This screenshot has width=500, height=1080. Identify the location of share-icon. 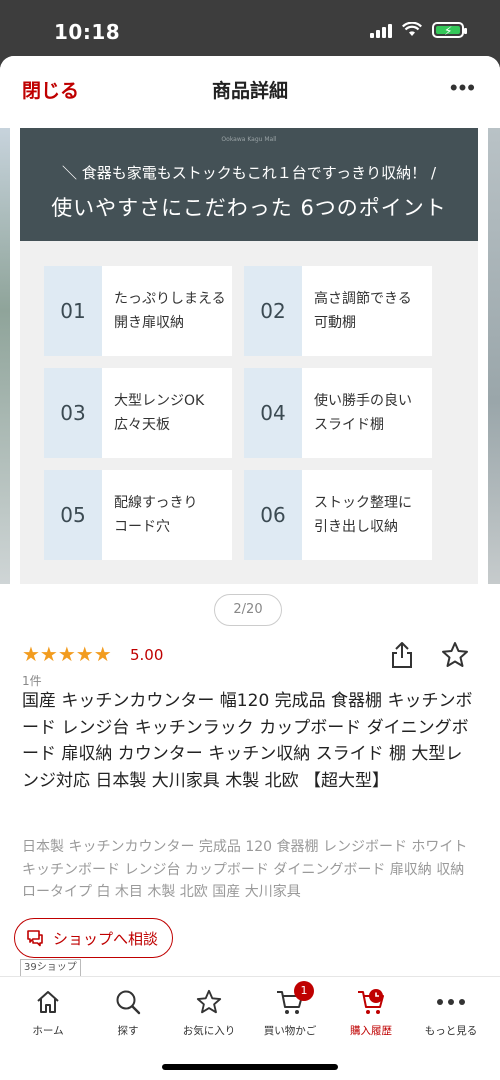
(402, 655).